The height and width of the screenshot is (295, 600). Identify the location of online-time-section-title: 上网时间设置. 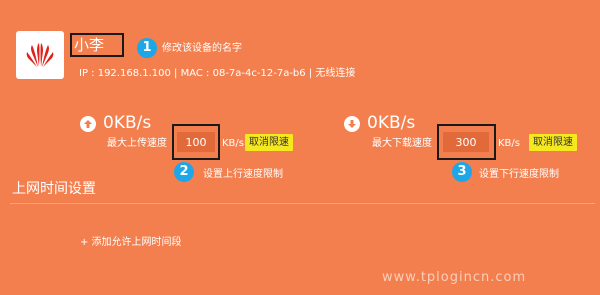
(54, 189).